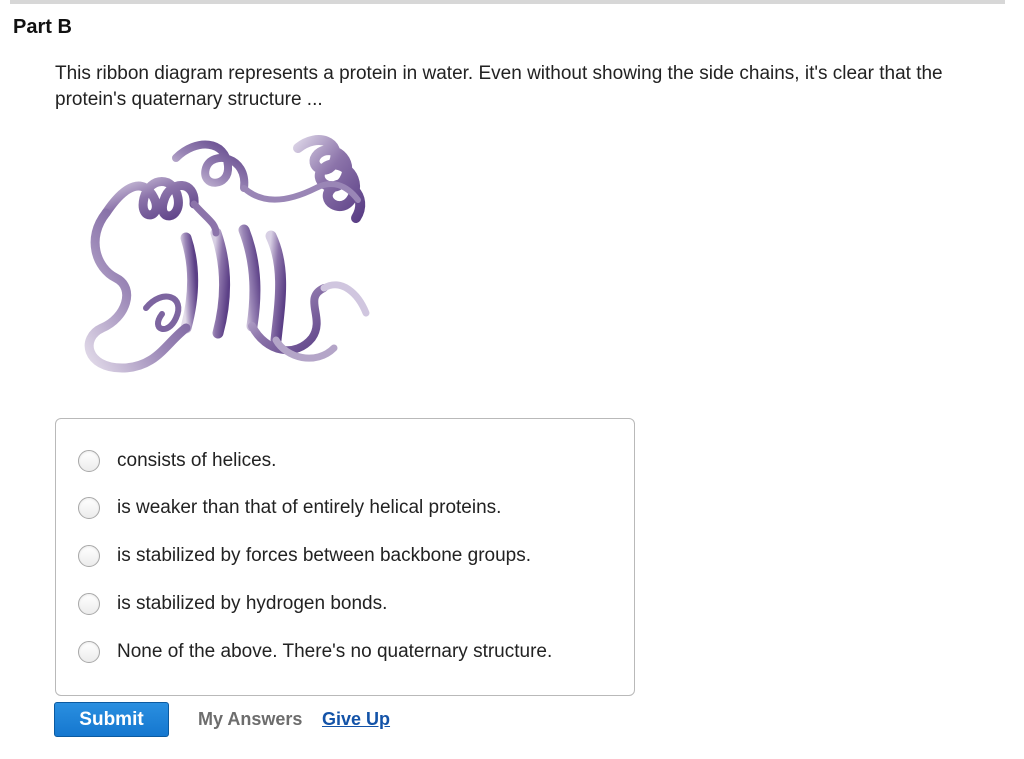 The width and height of the screenshot is (1024, 759). What do you see at coordinates (227, 254) in the screenshot?
I see `protein-ribbon-diagram` at bounding box center [227, 254].